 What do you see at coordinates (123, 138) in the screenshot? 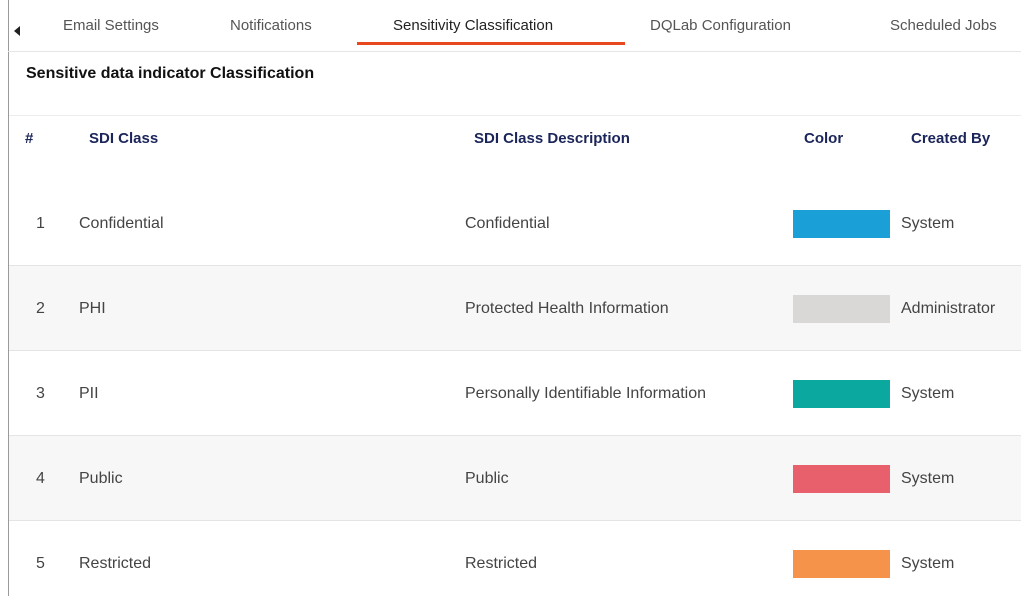
I see `column-header-sdi-class: SDI Class` at bounding box center [123, 138].